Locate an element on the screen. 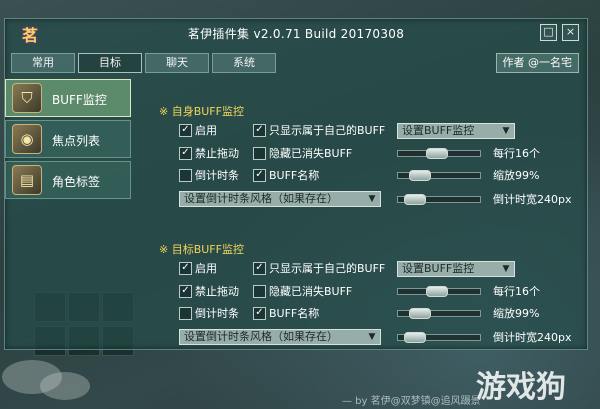  tab-bar: 常用 目标 聊天 系统 is located at coordinates (143, 63).